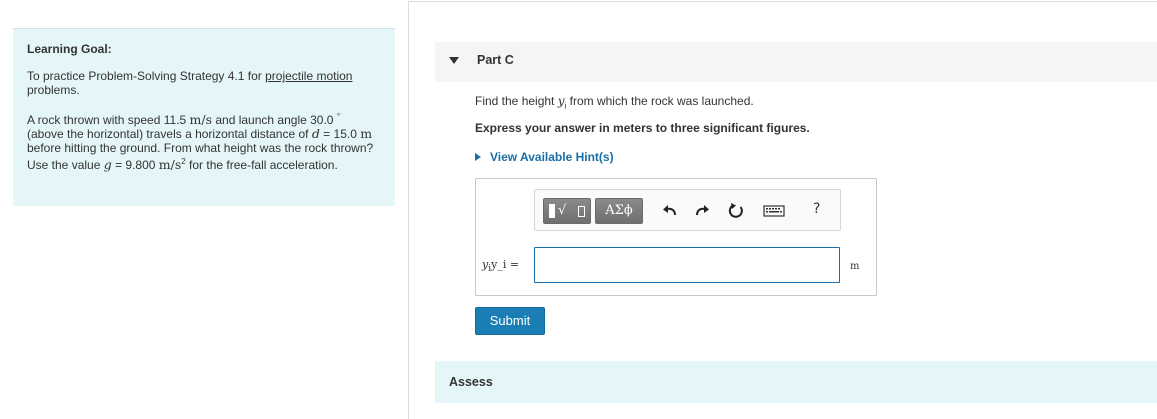 Image resolution: width=1157 pixels, height=419 pixels. Describe the element at coordinates (274, 120) in the screenshot. I see `problem-text-2: and launch angle 30.0` at that location.